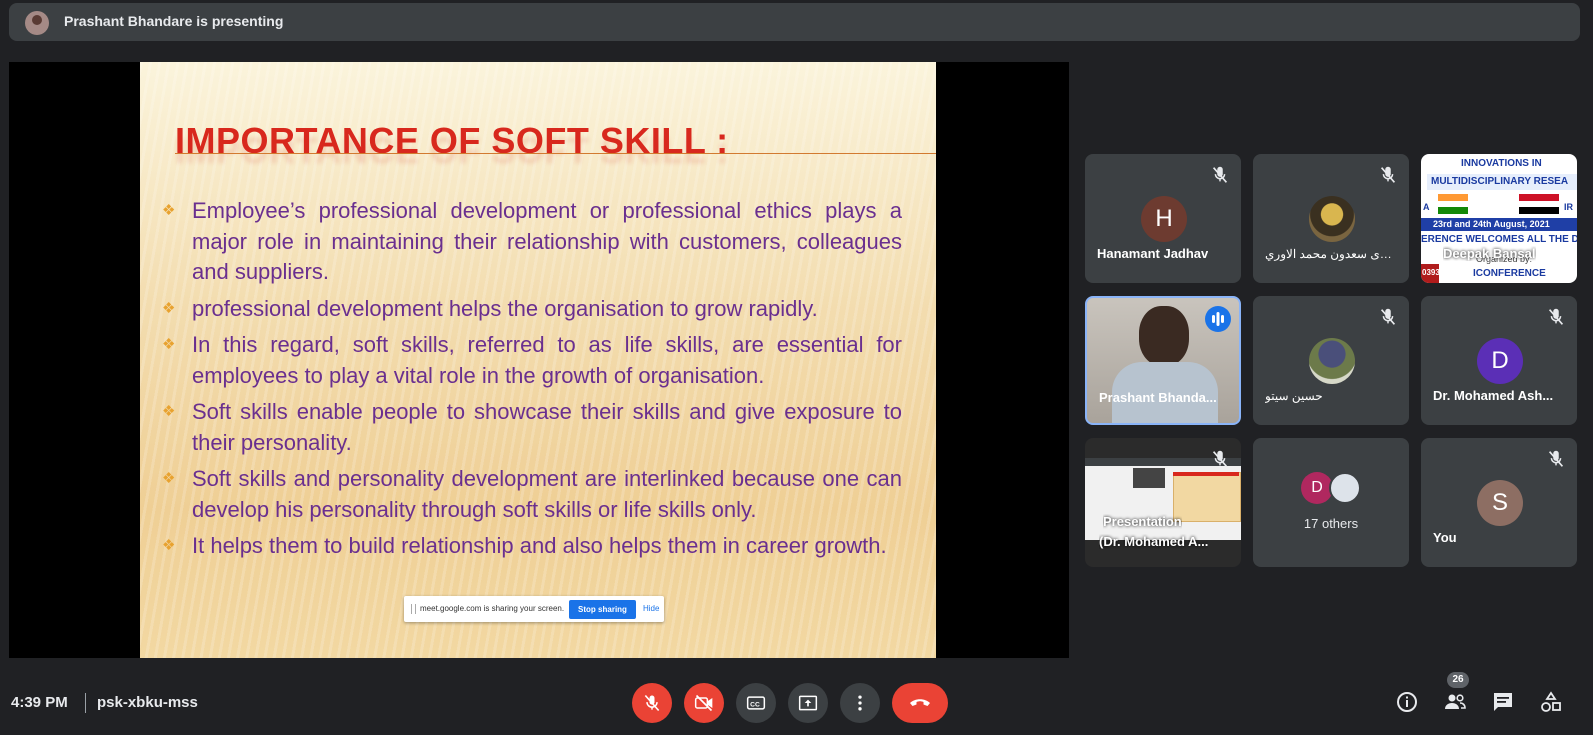 Image resolution: width=1593 pixels, height=735 pixels. Describe the element at coordinates (1294, 396) in the screenshot. I see `participant-name: حسین سیتو` at that location.